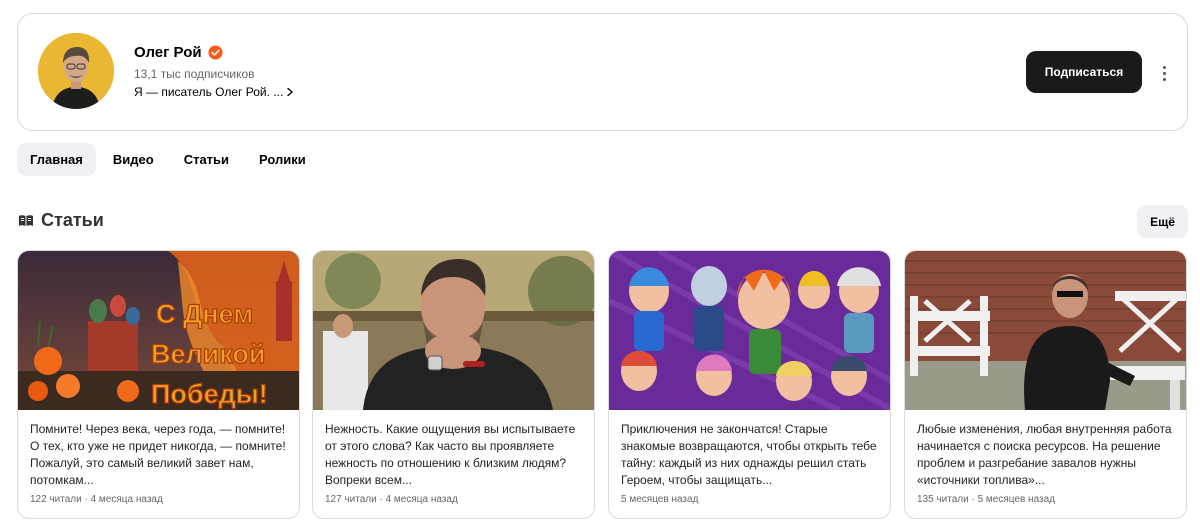 The image size is (1200, 530). What do you see at coordinates (986, 499) in the screenshot?
I see `article-meta: 135 читали · 5 месяцев назад` at bounding box center [986, 499].